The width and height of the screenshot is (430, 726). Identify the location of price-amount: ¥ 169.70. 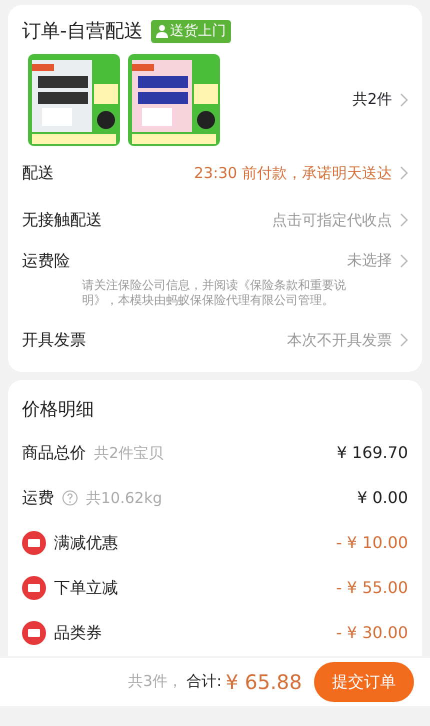
(372, 453).